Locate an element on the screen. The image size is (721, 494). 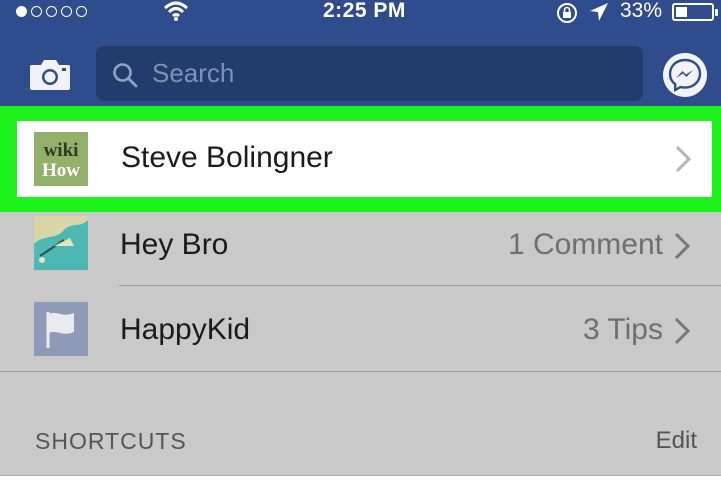
signal-dots is located at coordinates (51, 11).